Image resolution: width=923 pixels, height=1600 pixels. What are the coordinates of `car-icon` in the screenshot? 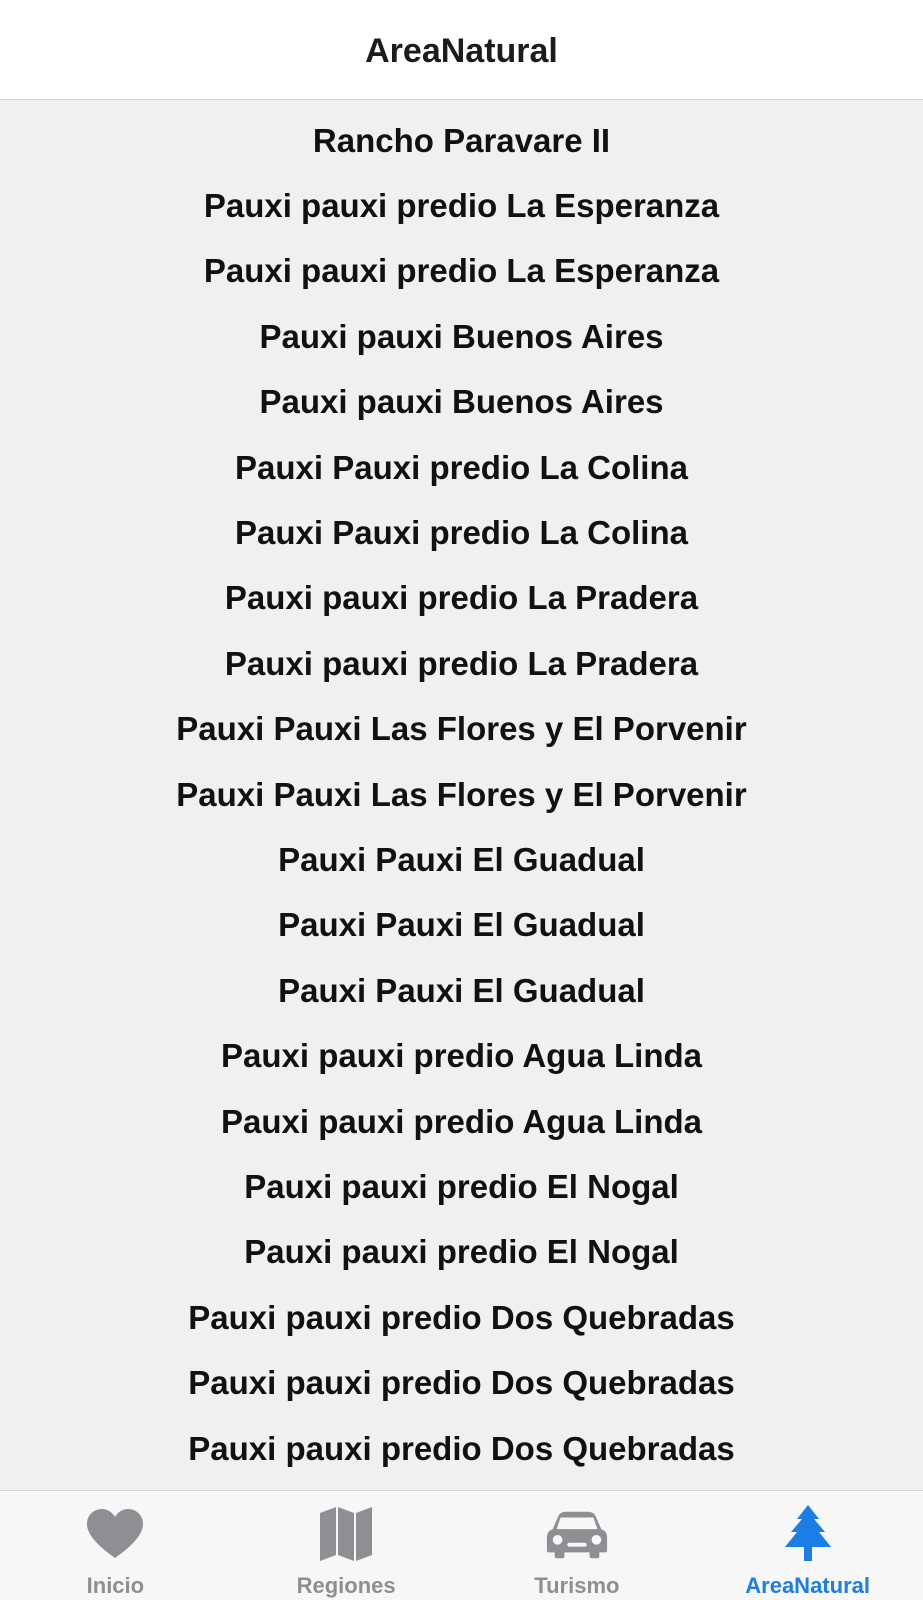 It's located at (577, 1534).